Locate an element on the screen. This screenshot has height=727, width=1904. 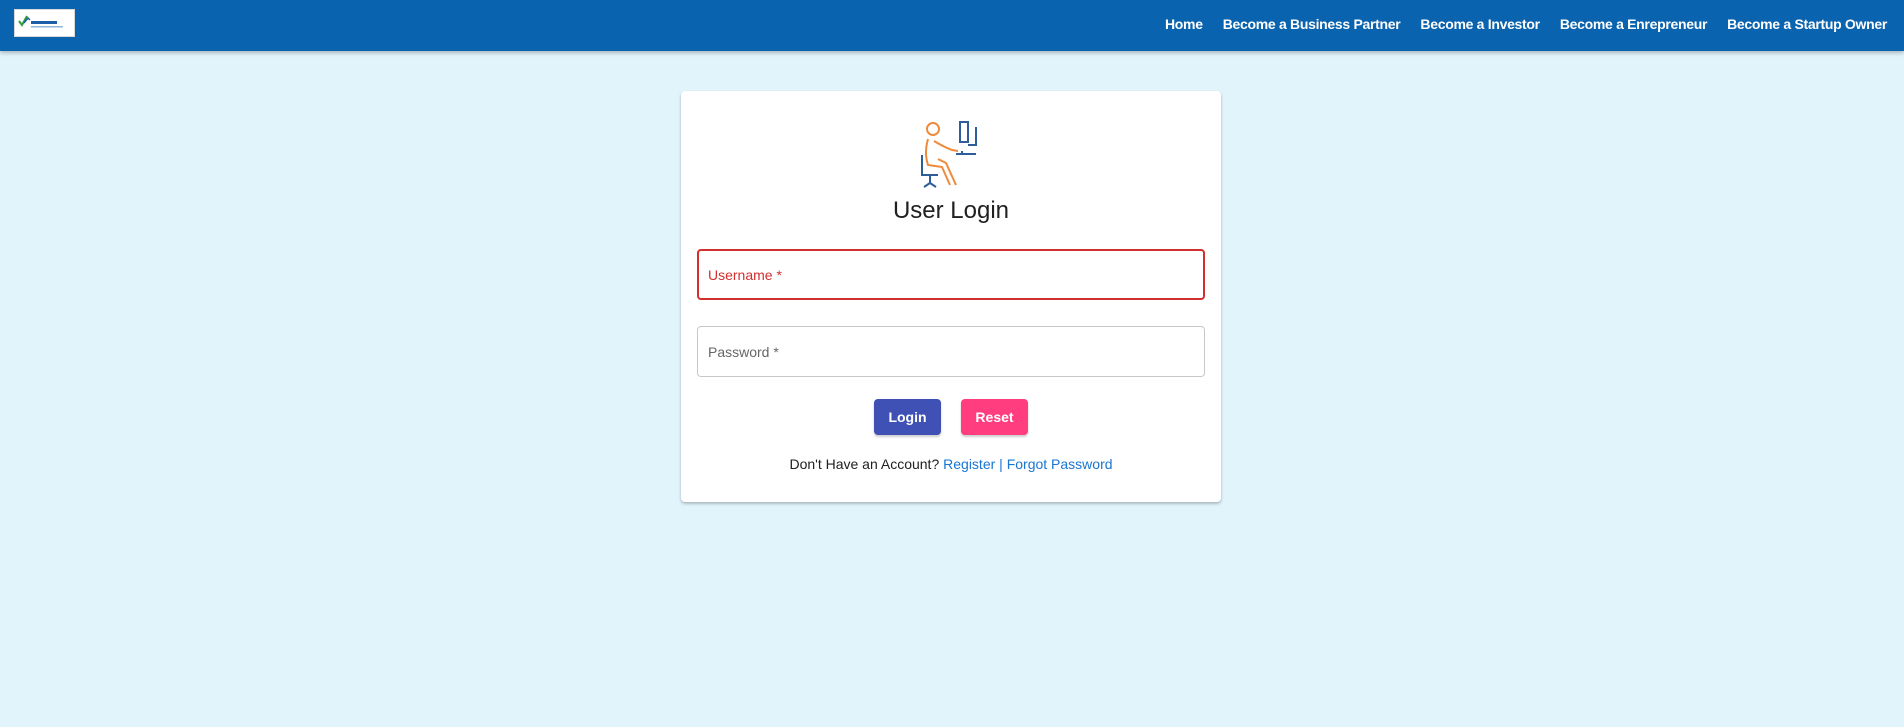
logo-mark-icon is located at coordinates (40, 21).